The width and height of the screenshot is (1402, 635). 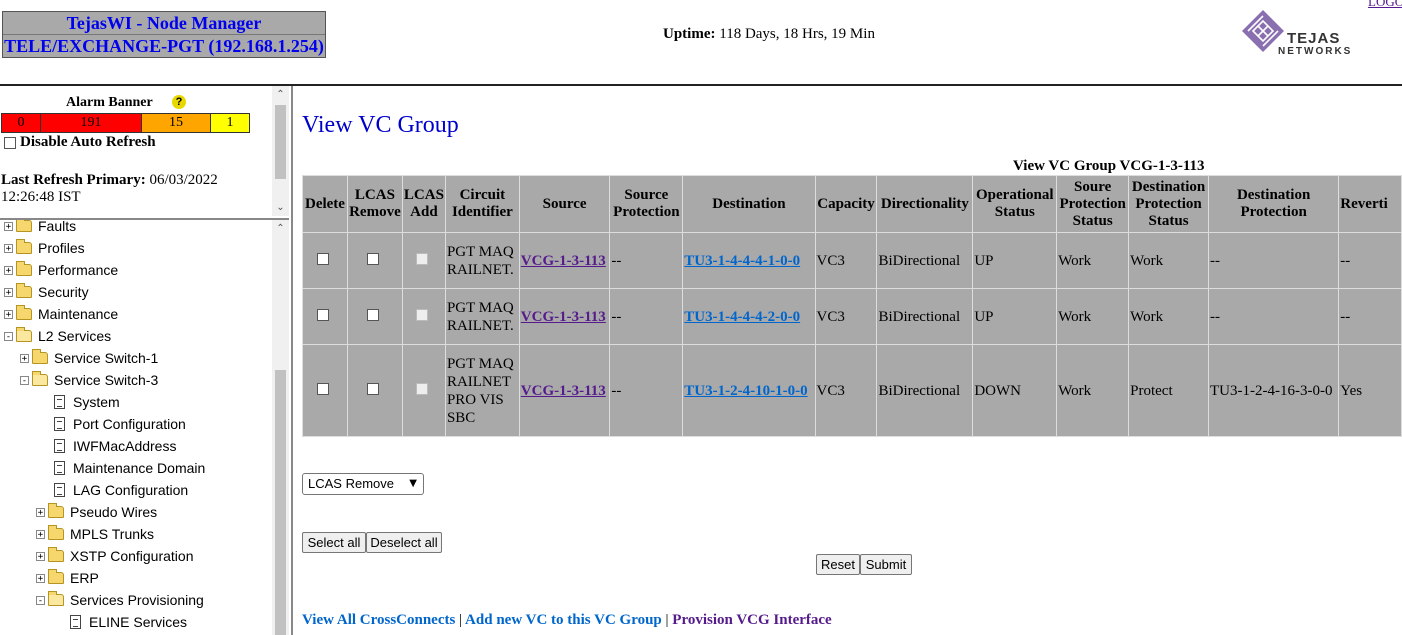 I want to click on tree-item-service-switch-3: - Service Switch-3, so click(x=89, y=380).